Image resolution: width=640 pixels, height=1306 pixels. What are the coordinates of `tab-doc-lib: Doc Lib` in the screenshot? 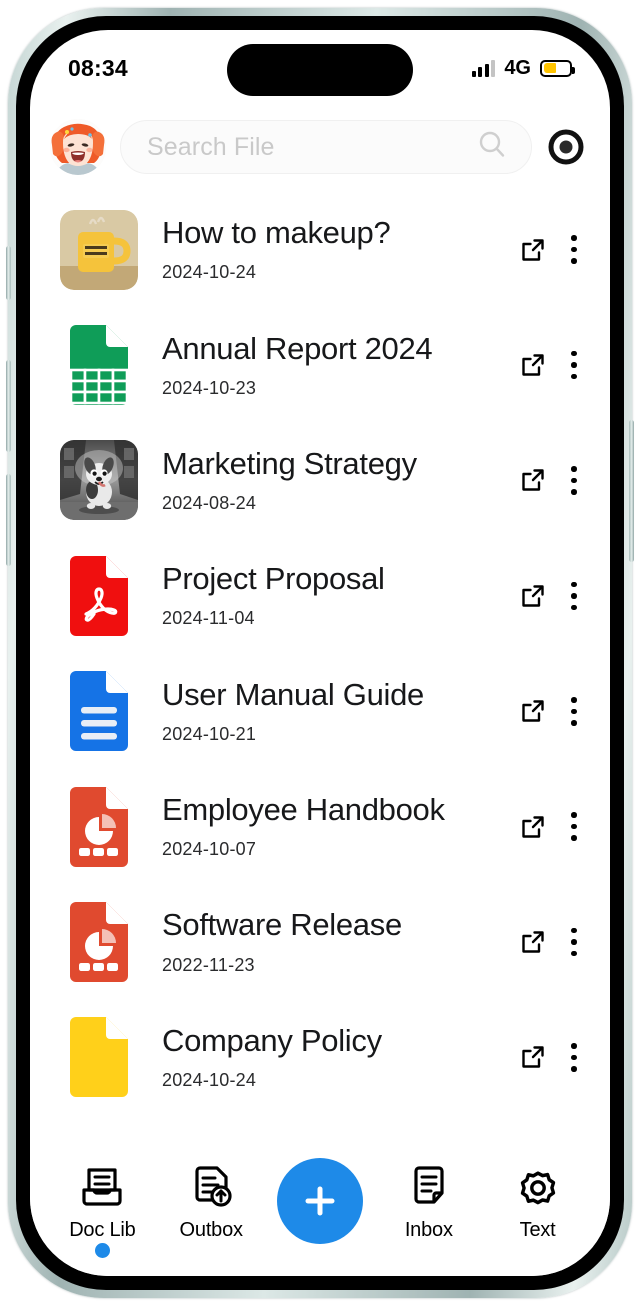 It's located at (102, 1210).